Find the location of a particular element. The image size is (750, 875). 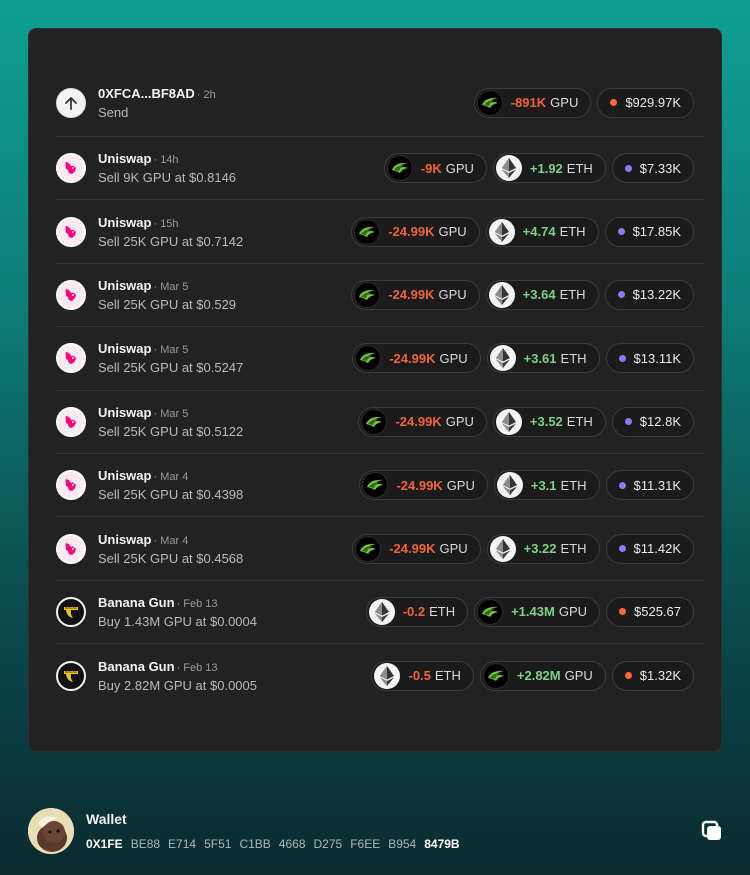

usd-value: $13.22K is located at coordinates (656, 295).